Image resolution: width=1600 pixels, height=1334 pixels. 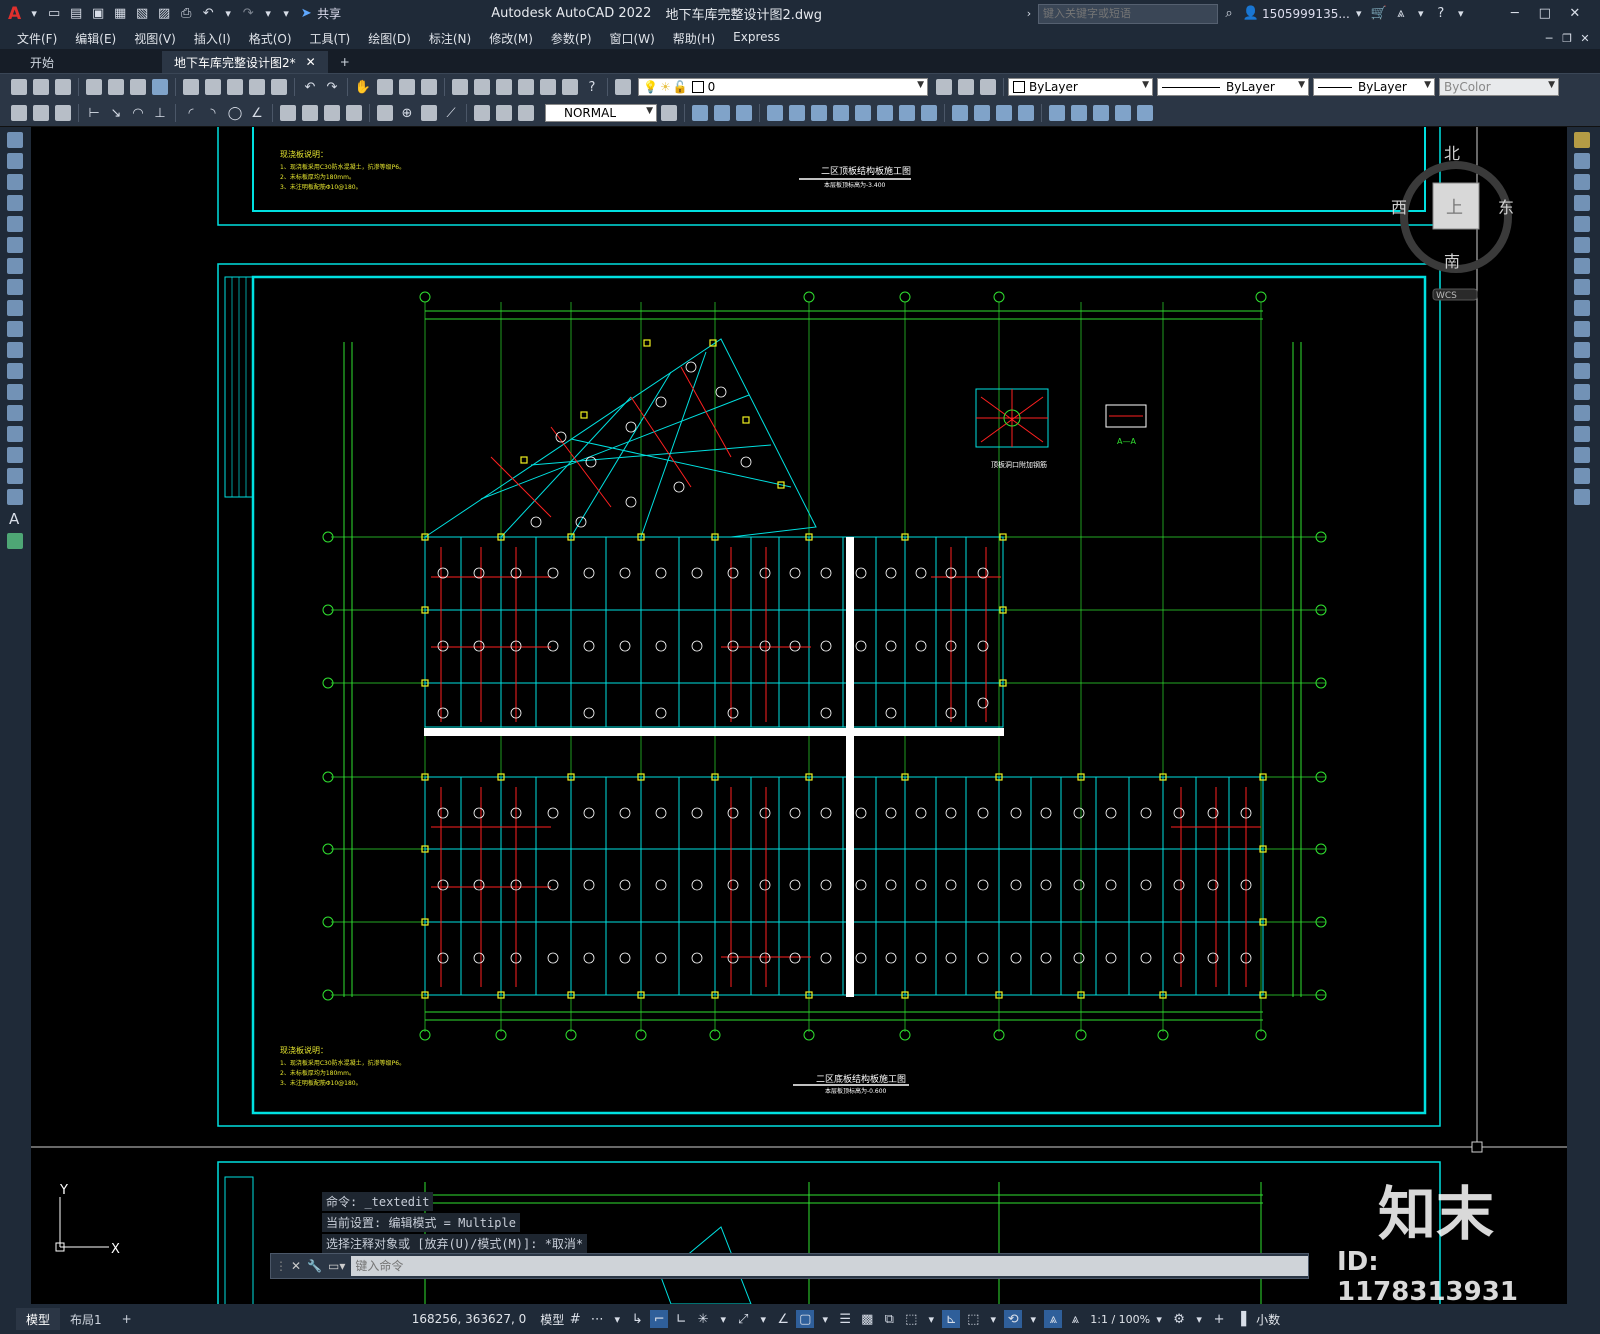 What do you see at coordinates (526, 87) in the screenshot?
I see `sheet-set-icon` at bounding box center [526, 87].